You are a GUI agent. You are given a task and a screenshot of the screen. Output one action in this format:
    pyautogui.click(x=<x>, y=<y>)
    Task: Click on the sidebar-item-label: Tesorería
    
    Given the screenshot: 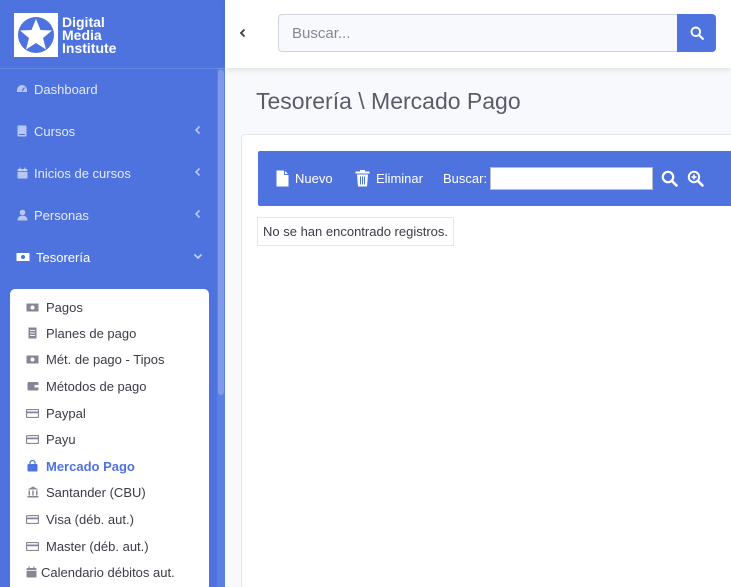 What is the action you would take?
    pyautogui.click(x=63, y=257)
    